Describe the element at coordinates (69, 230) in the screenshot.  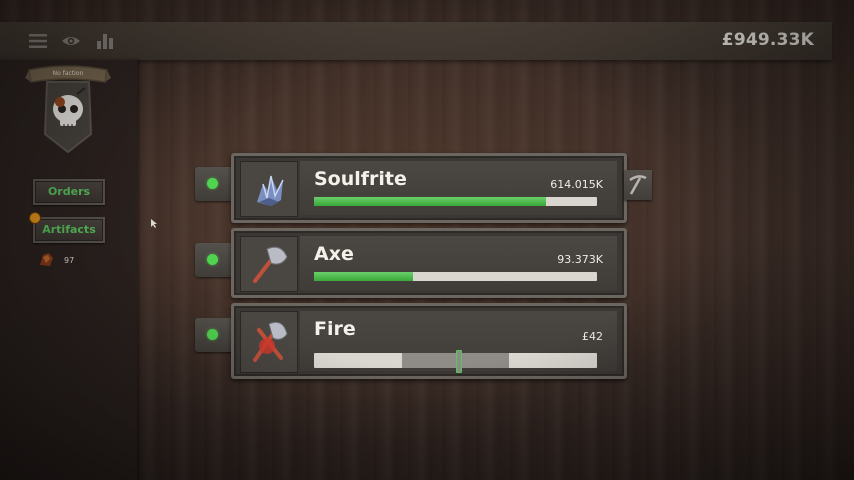
I see `artifacts-button: Artifacts` at that location.